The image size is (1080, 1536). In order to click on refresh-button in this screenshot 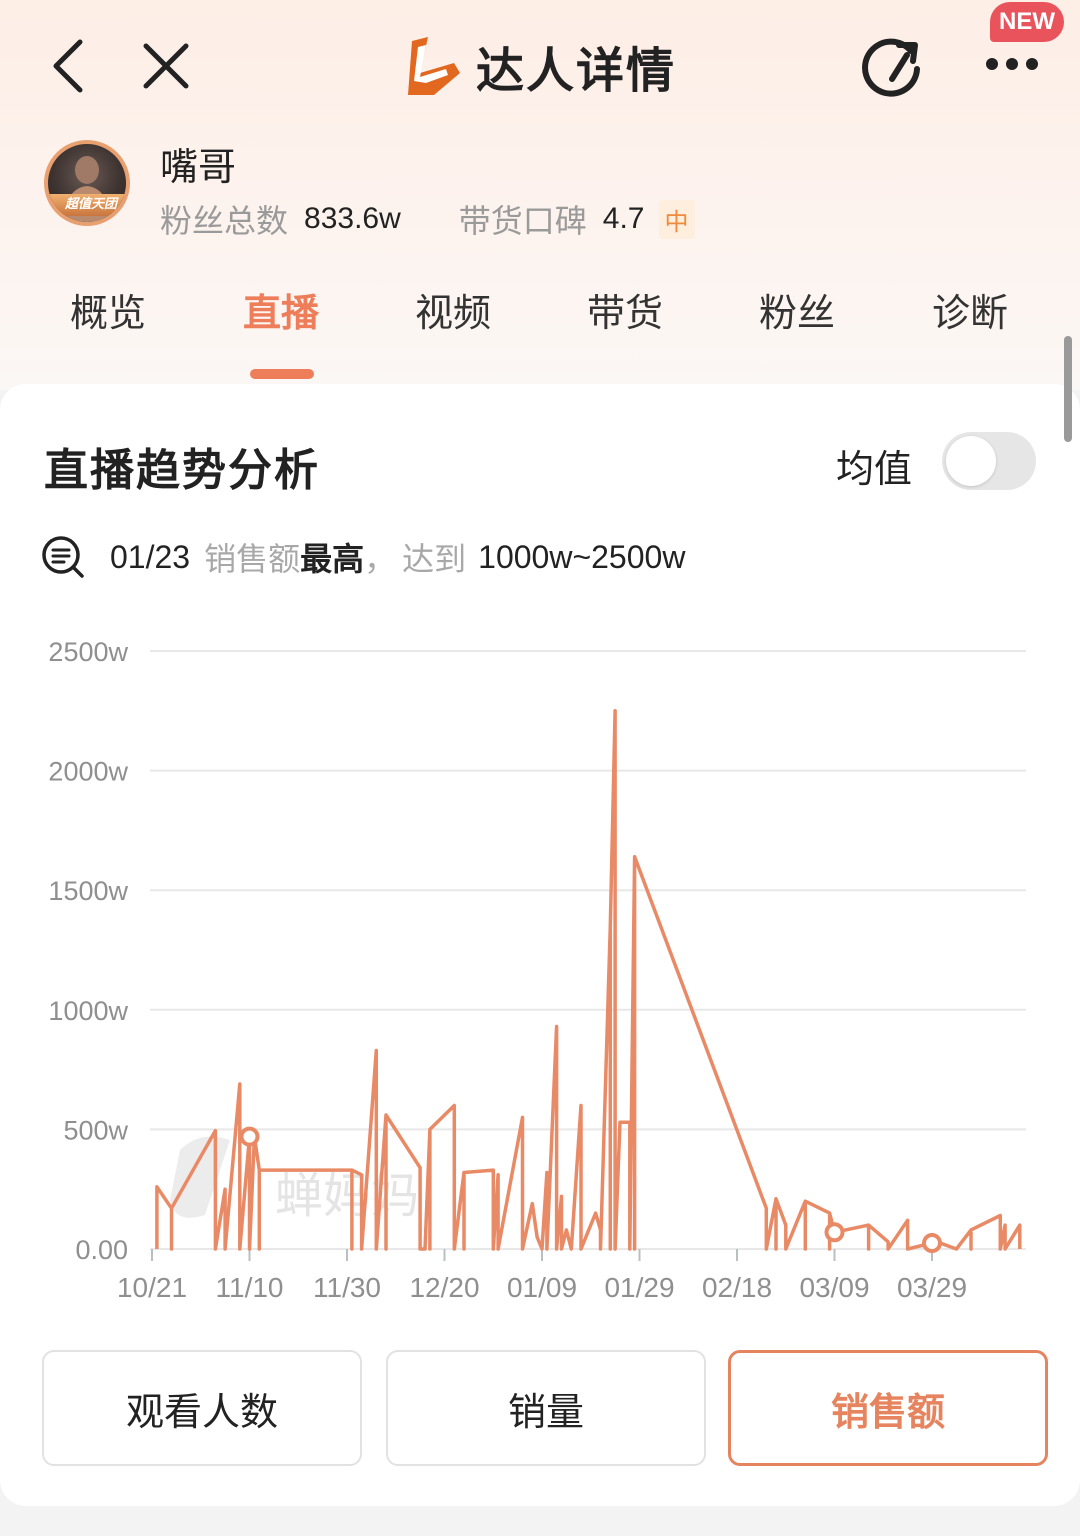, I will do `click(892, 66)`.